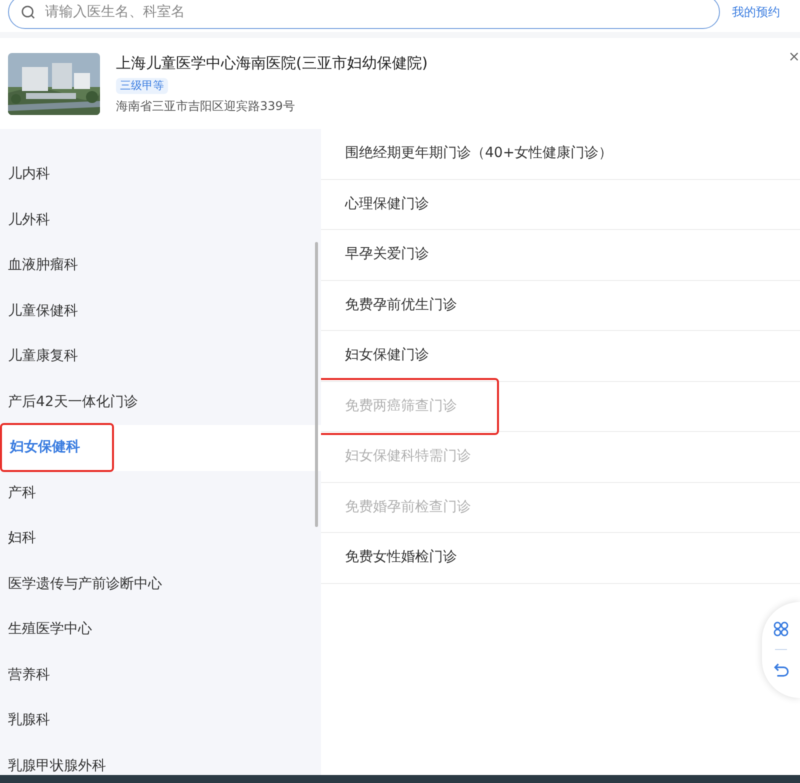  I want to click on department-item: 妇科, so click(160, 539).